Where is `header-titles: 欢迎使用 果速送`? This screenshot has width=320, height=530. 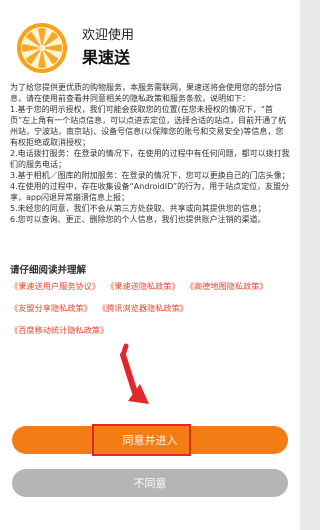 header-titles: 欢迎使用 果速送 is located at coordinates (108, 48).